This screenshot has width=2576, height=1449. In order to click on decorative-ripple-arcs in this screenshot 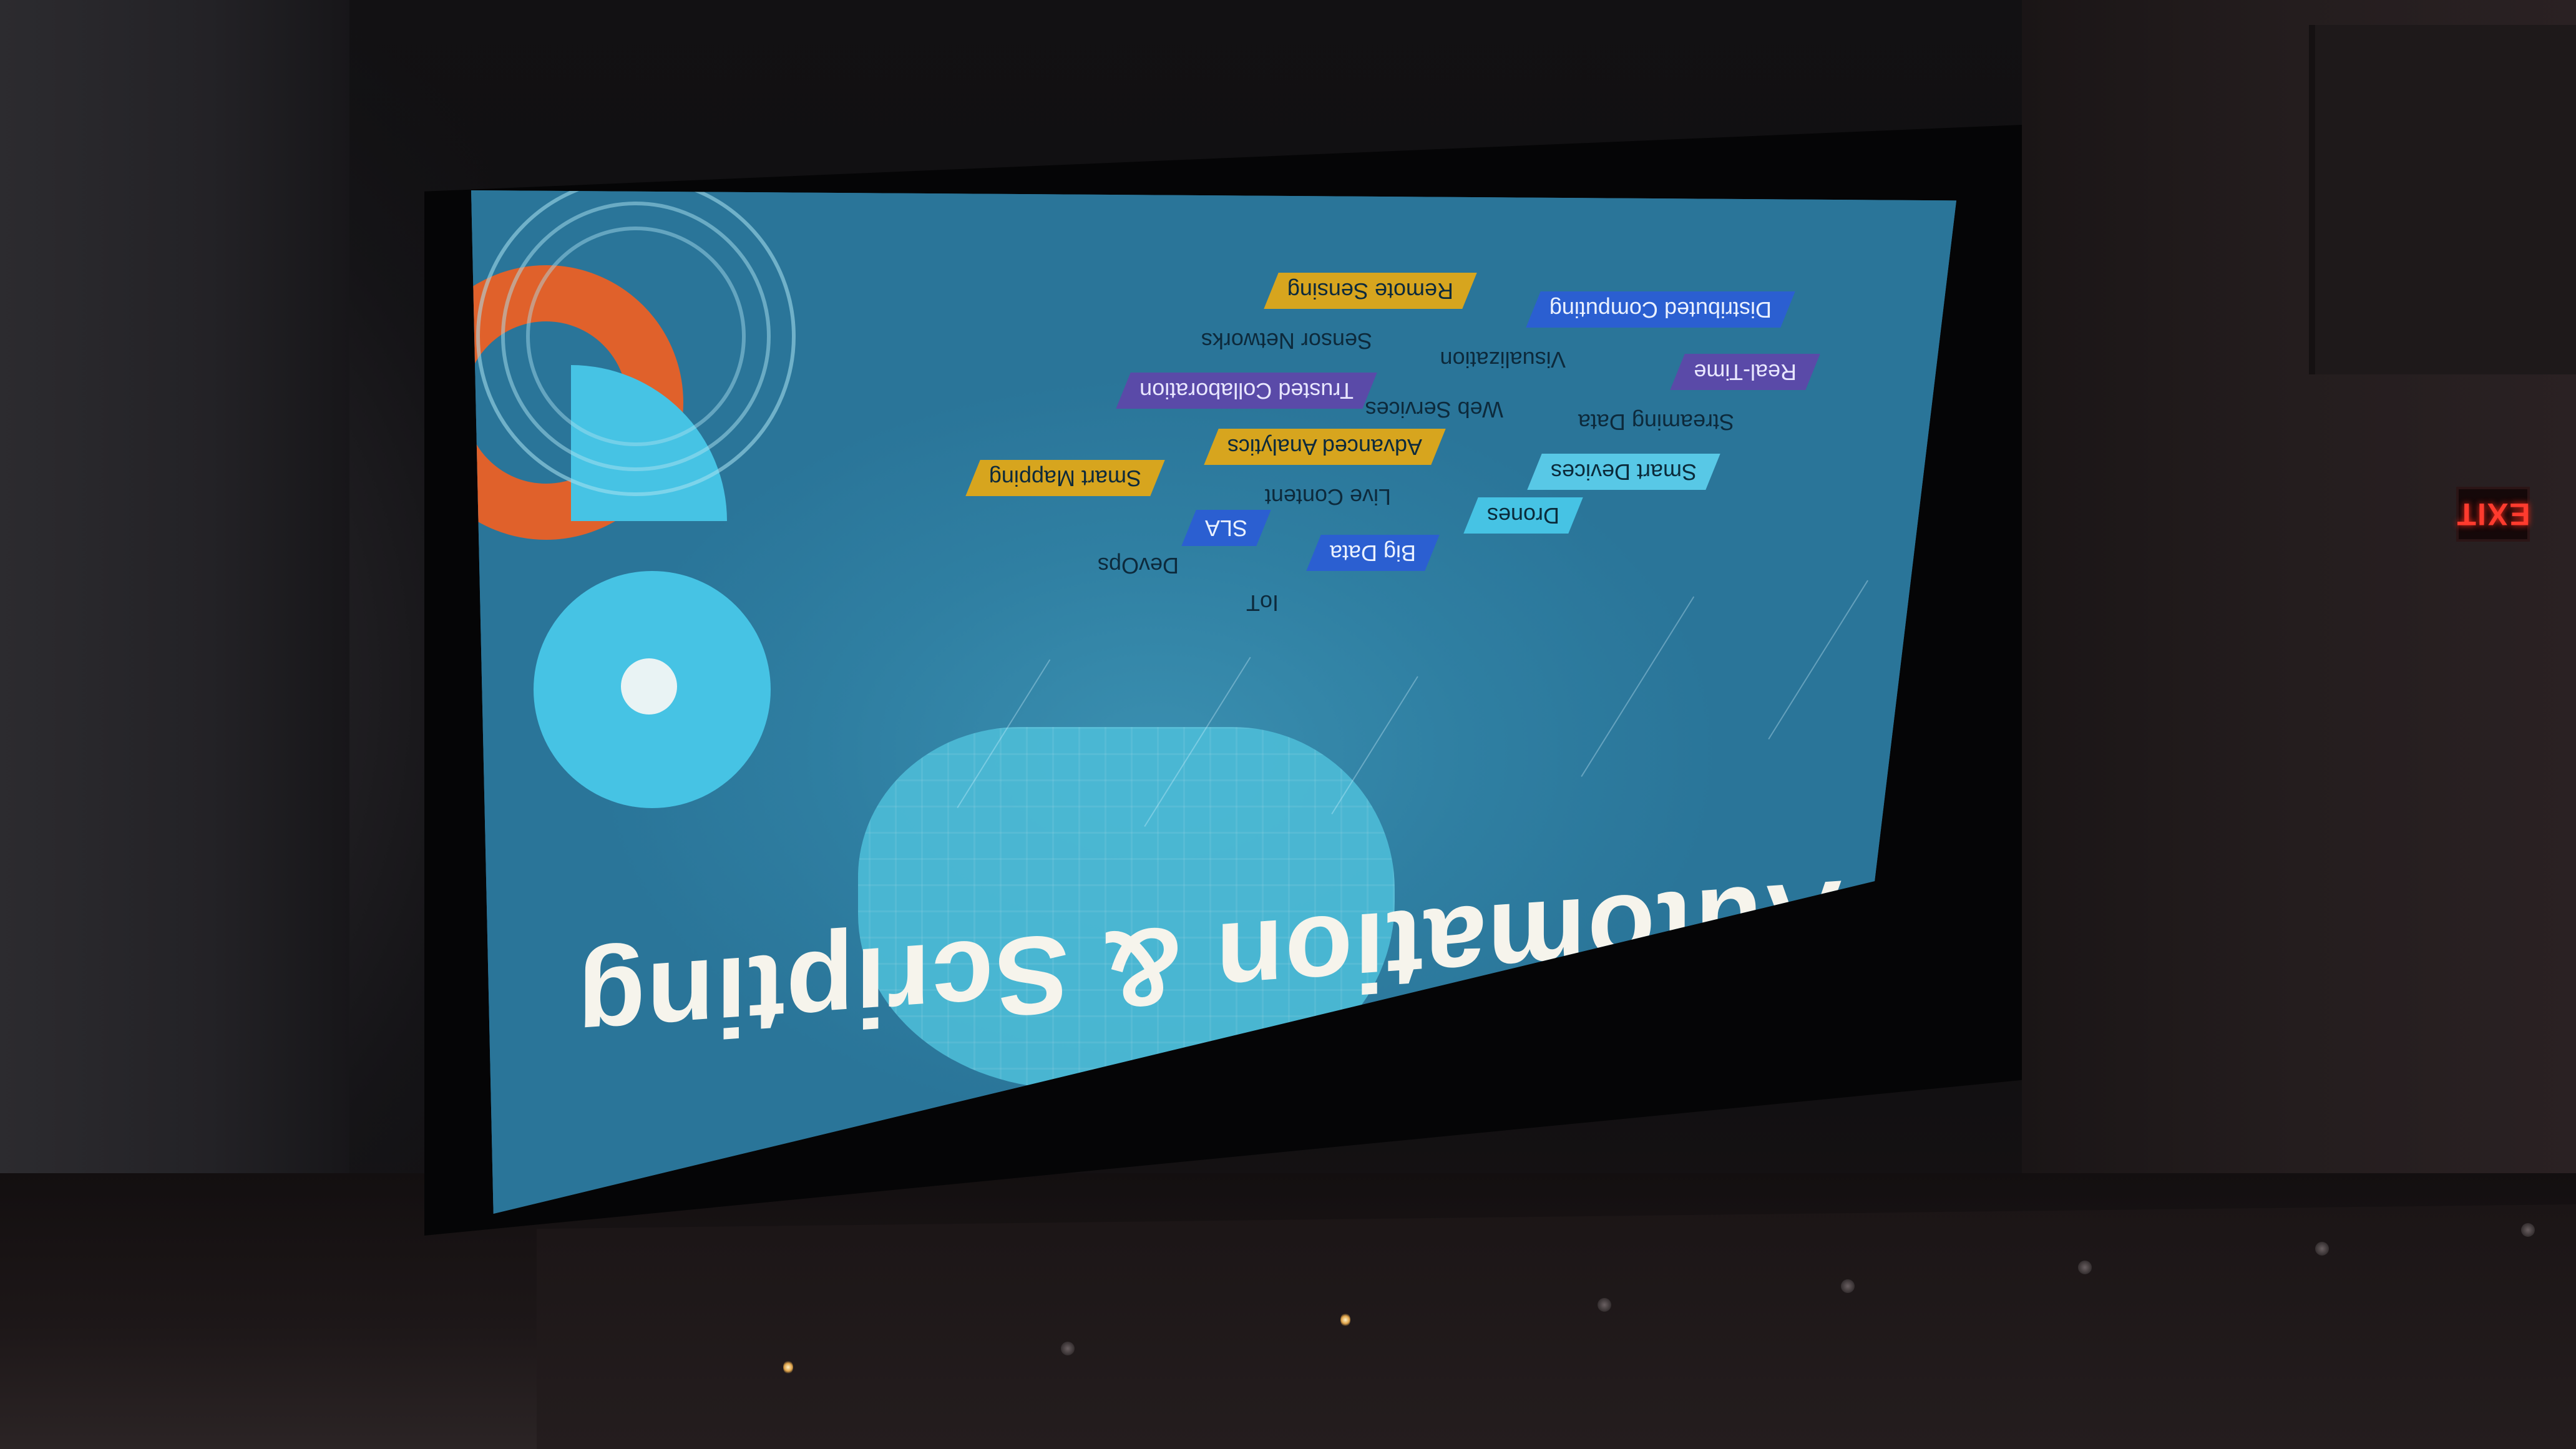, I will do `click(636, 336)`.